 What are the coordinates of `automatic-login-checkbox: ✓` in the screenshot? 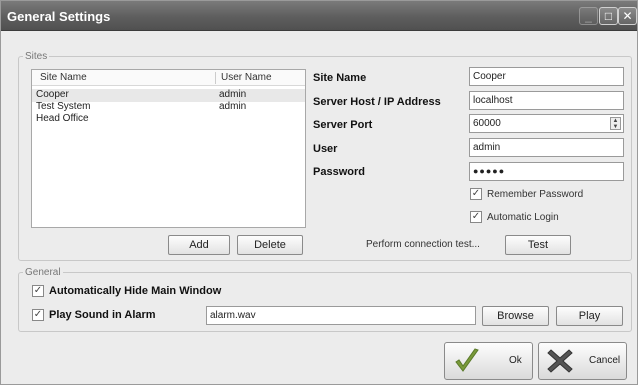 It's located at (476, 217).